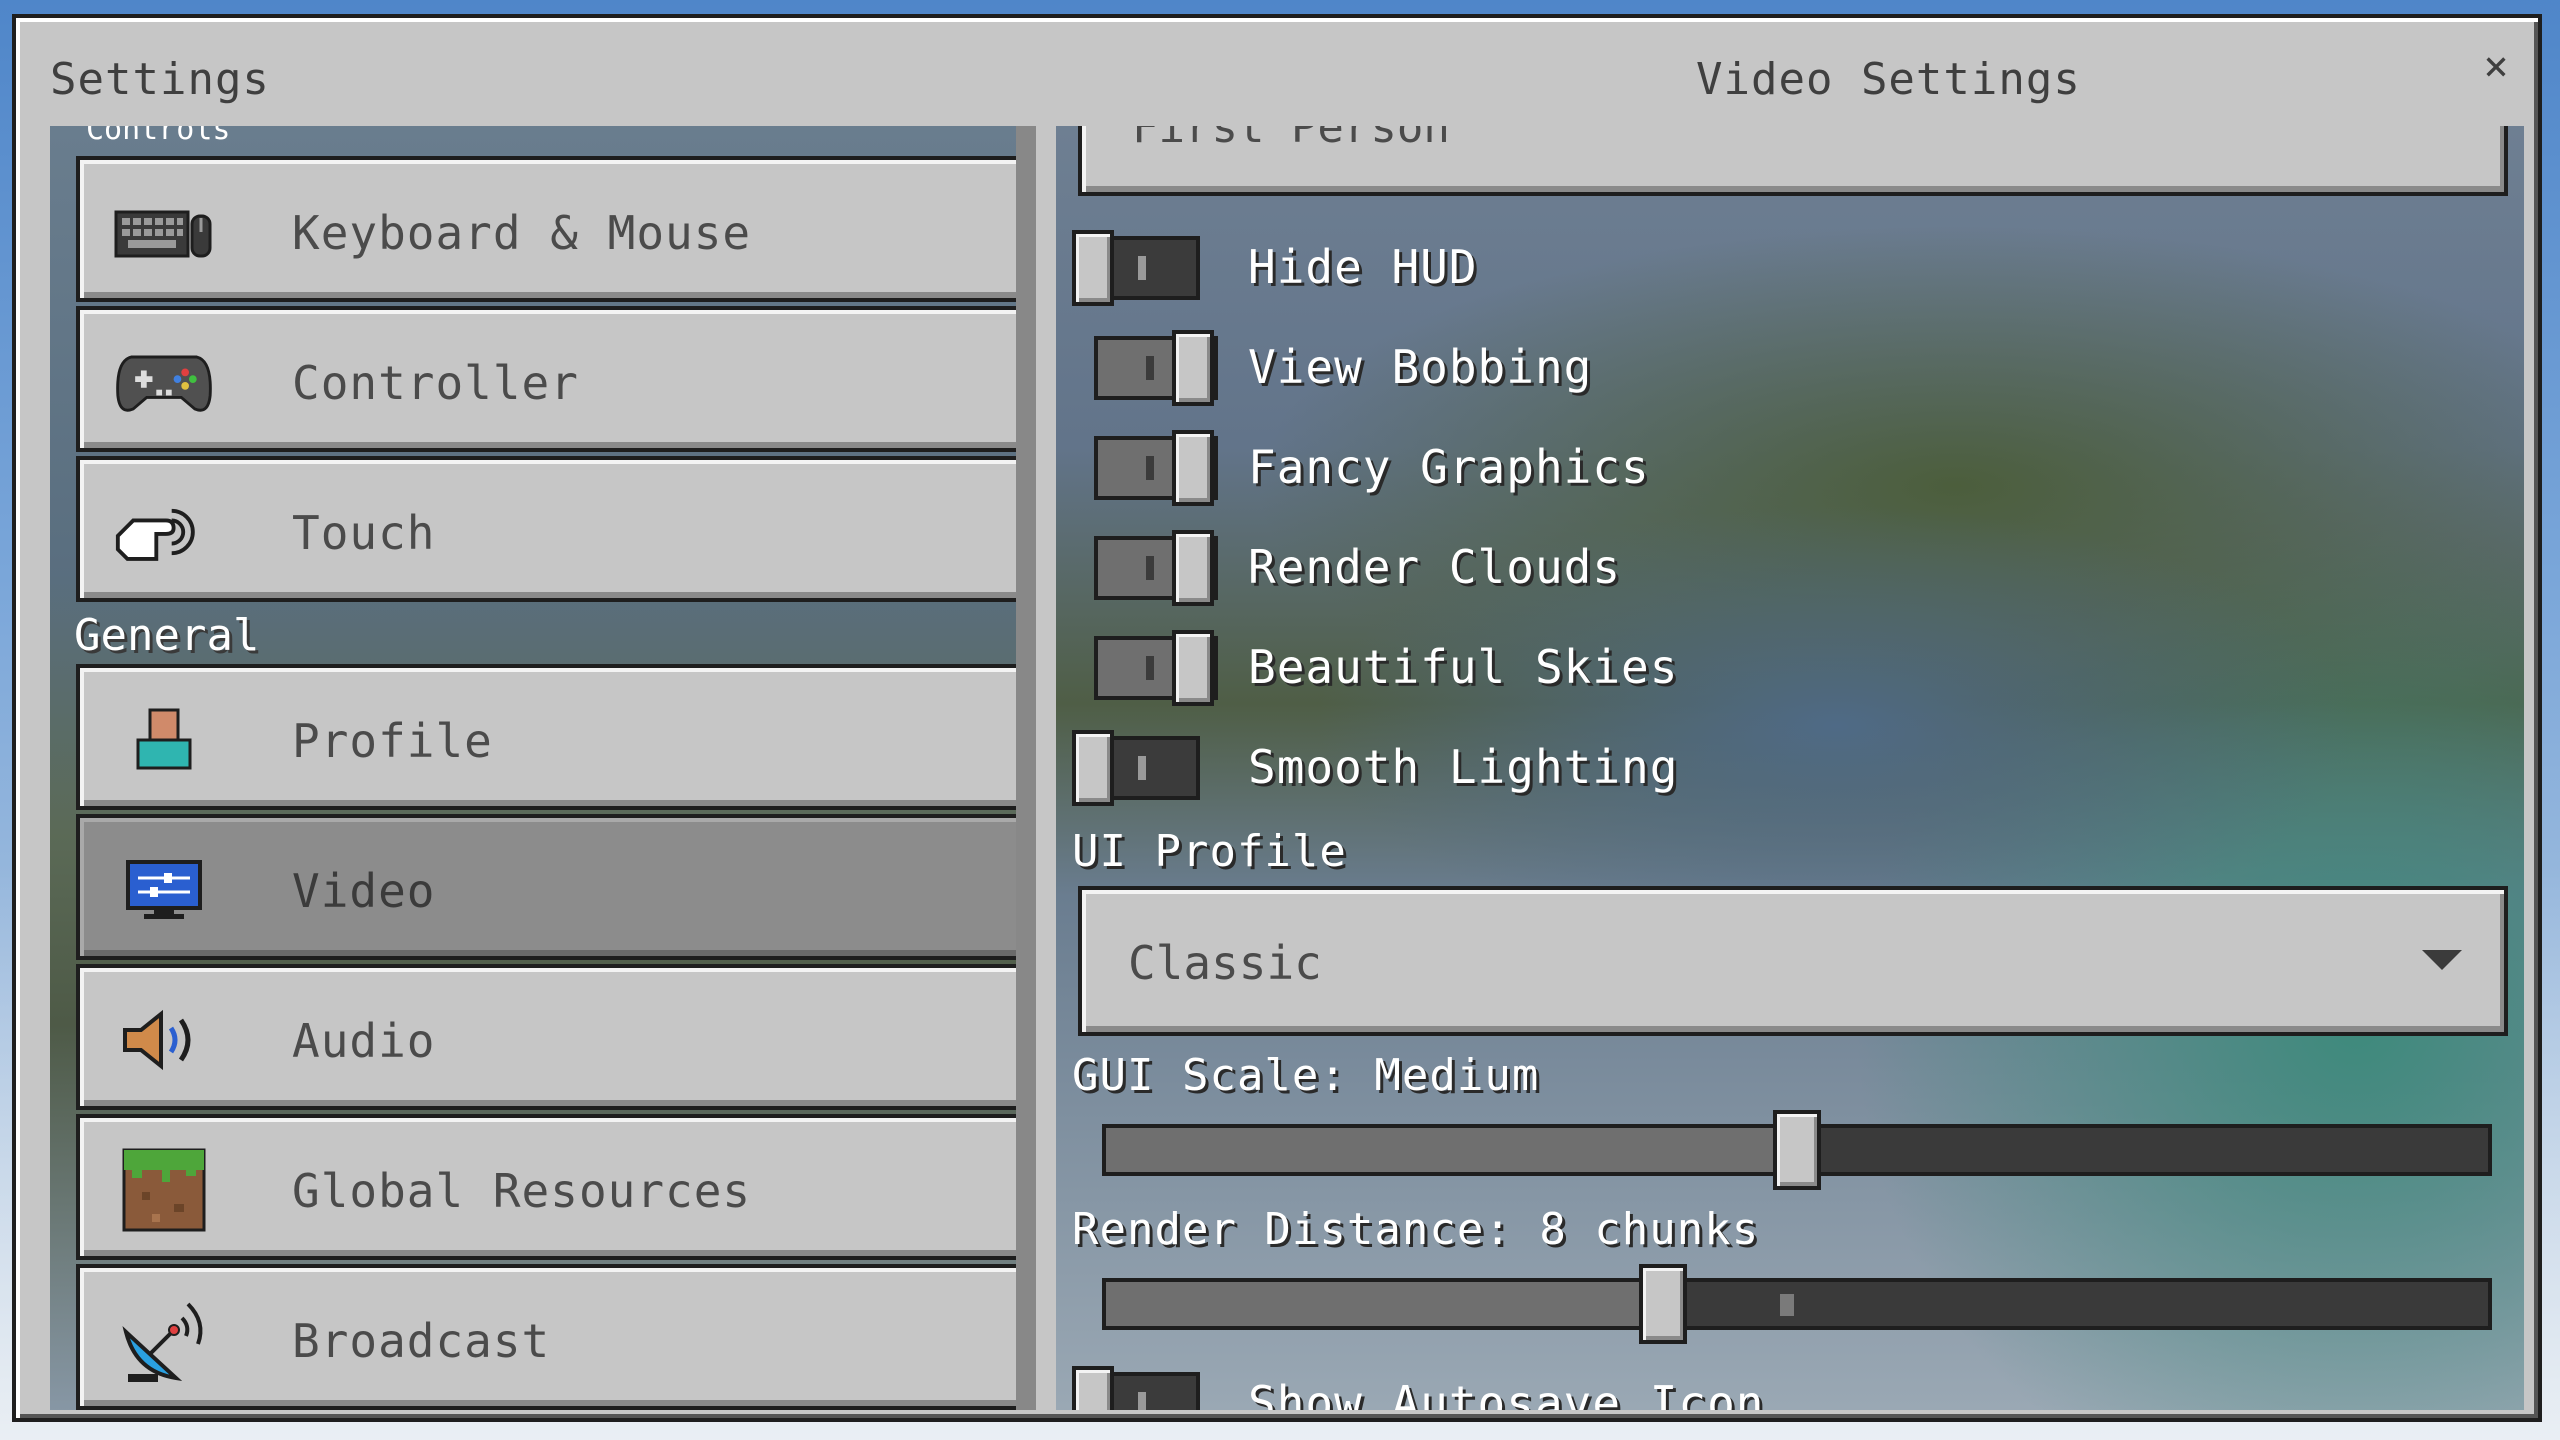  Describe the element at coordinates (1506, 1393) in the screenshot. I see `toggle-label: Show Autosave Icon` at that location.